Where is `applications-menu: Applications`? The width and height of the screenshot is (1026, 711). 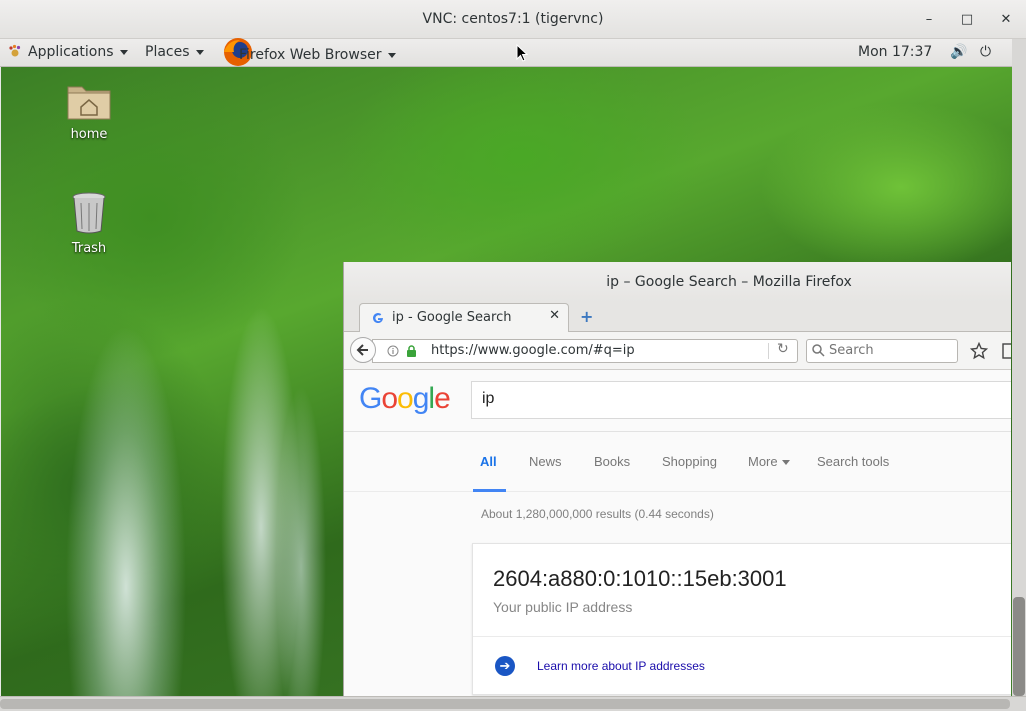
applications-menu: Applications is located at coordinates (68, 52).